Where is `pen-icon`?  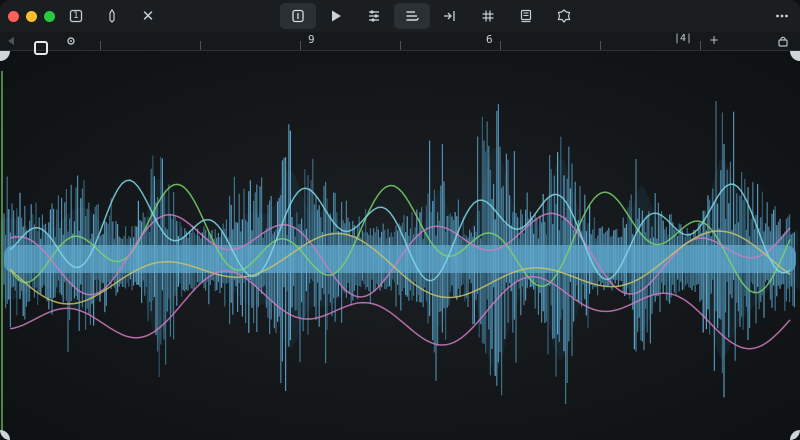 pen-icon is located at coordinates (112, 15).